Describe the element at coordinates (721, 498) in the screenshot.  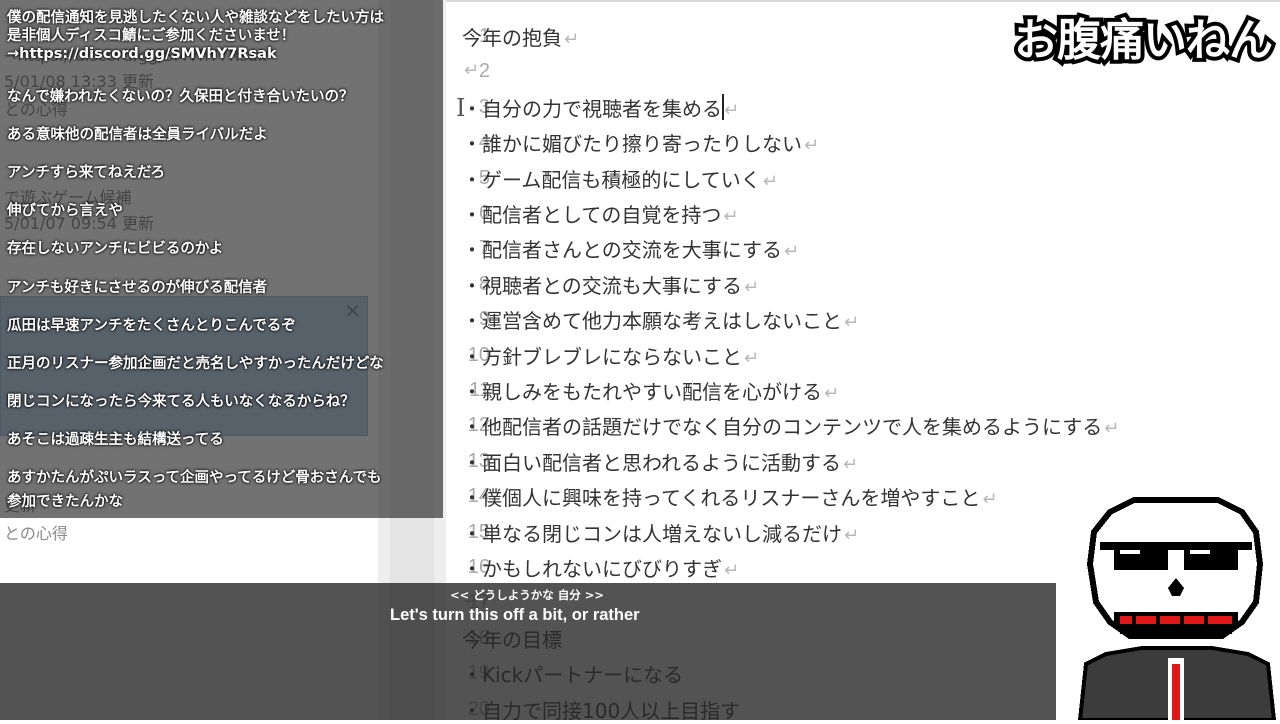
I see `editor-line-text: ・僕個人に興味を持ってくれるリスナーさんを増やすこと` at that location.